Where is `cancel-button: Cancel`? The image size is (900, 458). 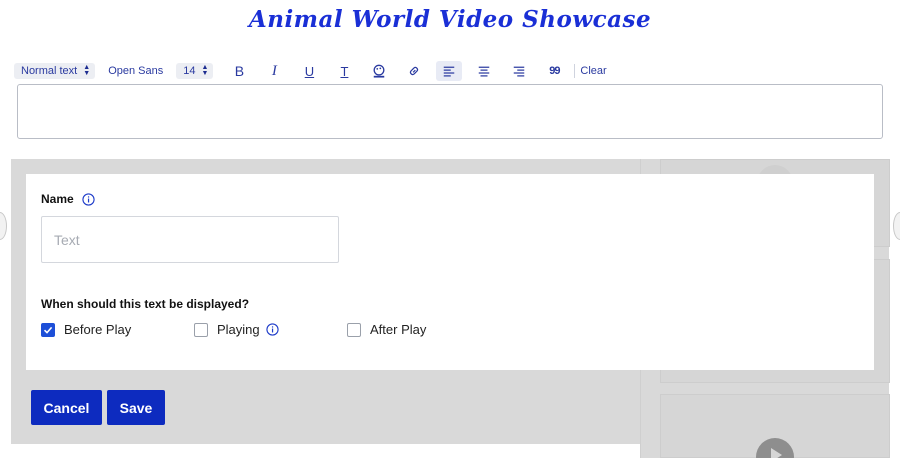
cancel-button: Cancel is located at coordinates (66, 407).